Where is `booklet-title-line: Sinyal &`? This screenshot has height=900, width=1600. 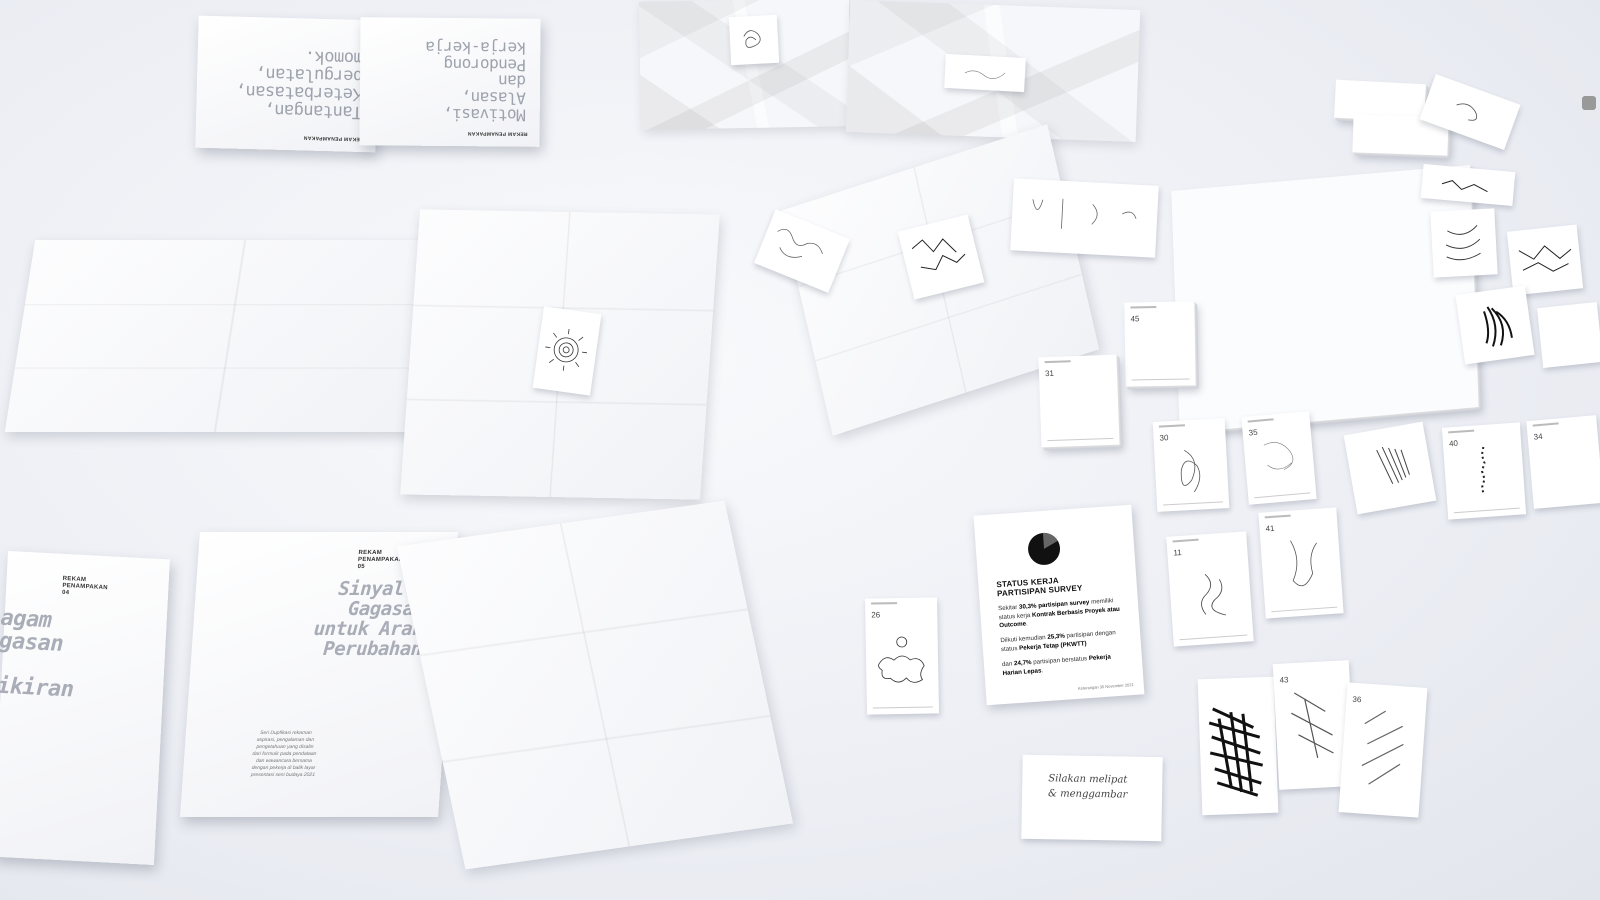 booklet-title-line: Sinyal & is located at coordinates (382, 589).